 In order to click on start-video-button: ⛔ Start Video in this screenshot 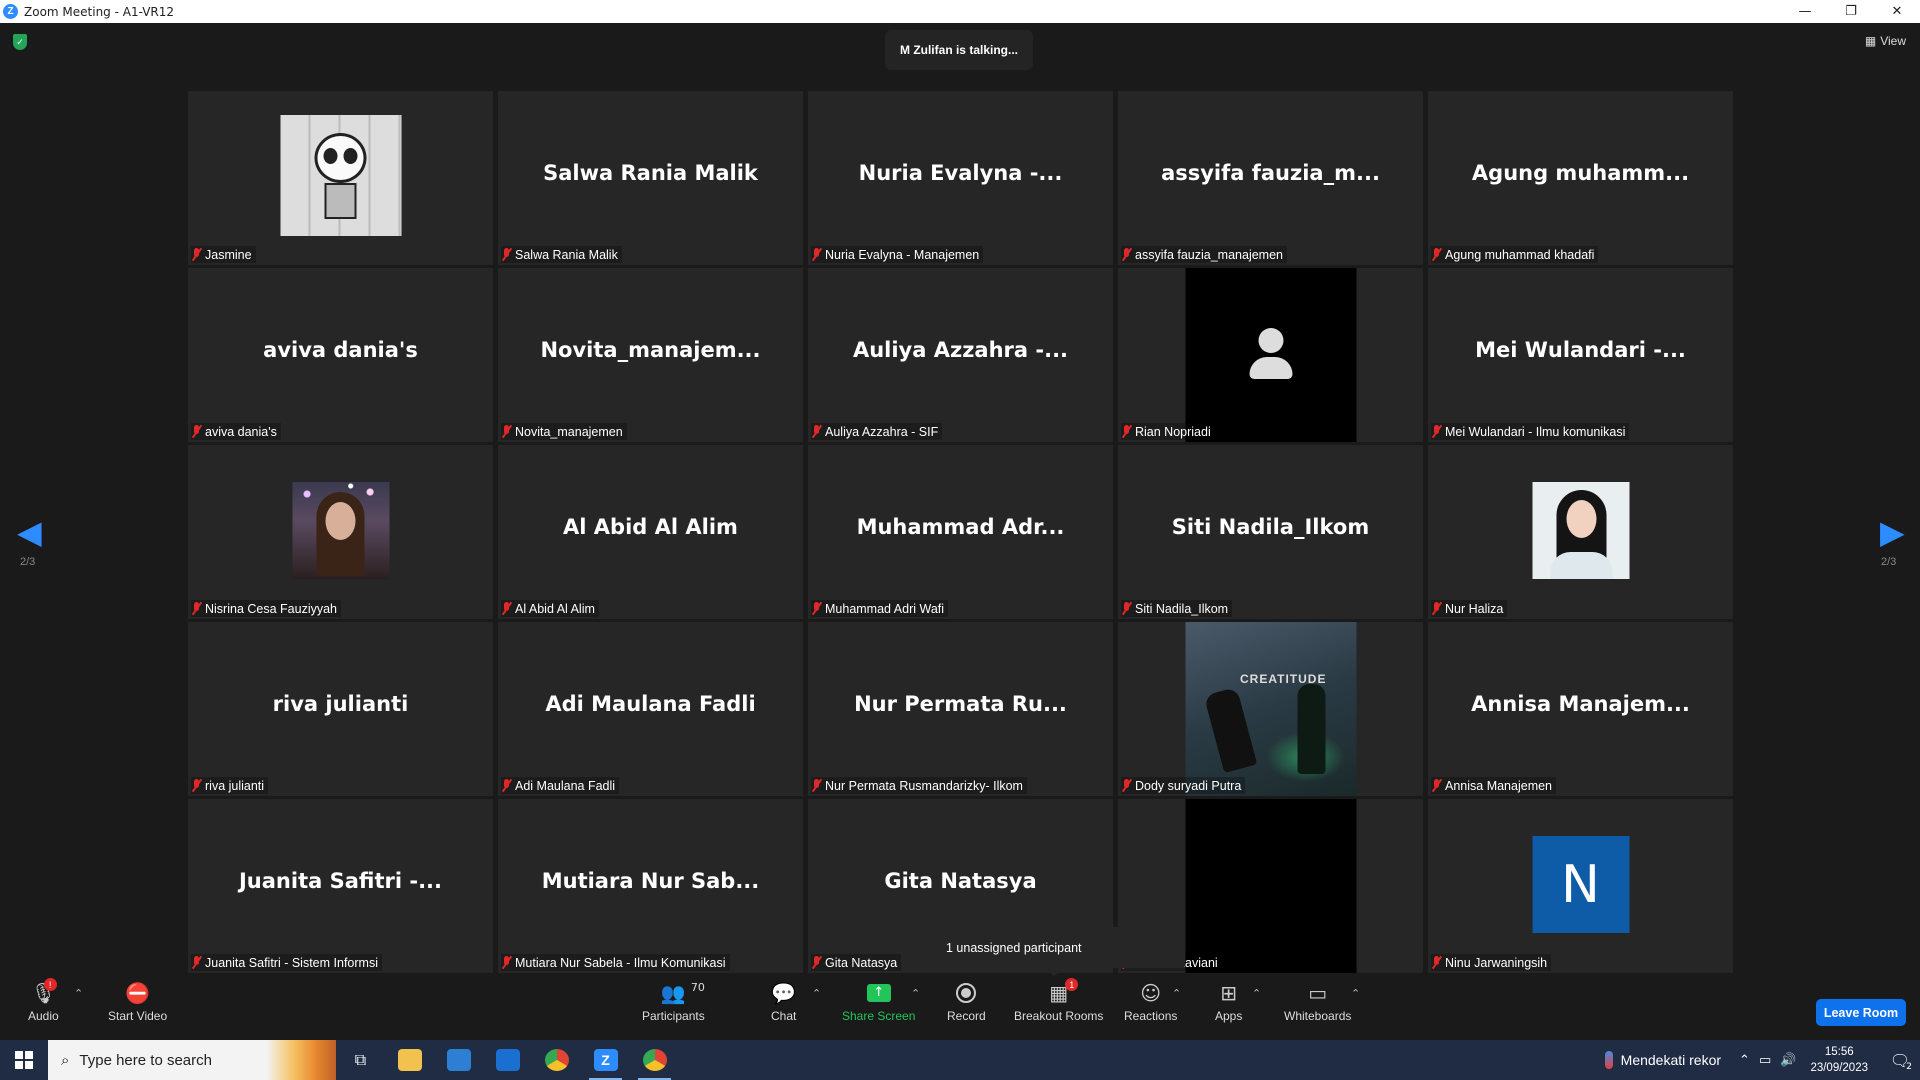, I will do `click(137, 1001)`.